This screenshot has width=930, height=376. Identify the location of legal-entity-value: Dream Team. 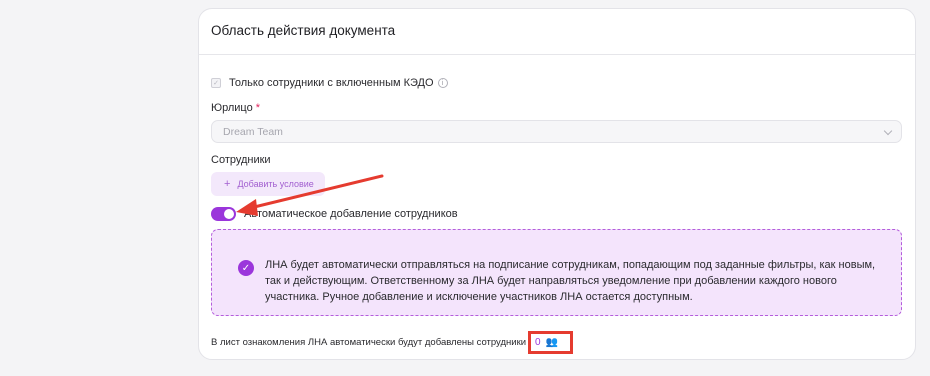
(253, 132).